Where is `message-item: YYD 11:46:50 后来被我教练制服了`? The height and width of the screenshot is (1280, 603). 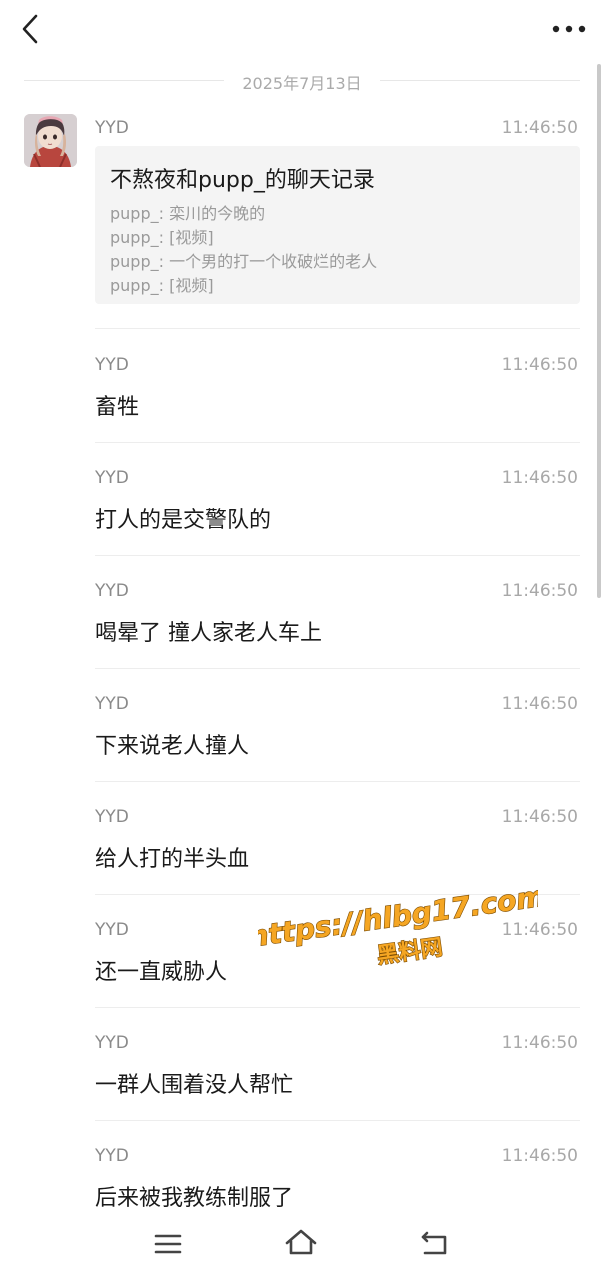
message-item: YYD 11:46:50 后来被我教练制服了 is located at coordinates (337, 1180).